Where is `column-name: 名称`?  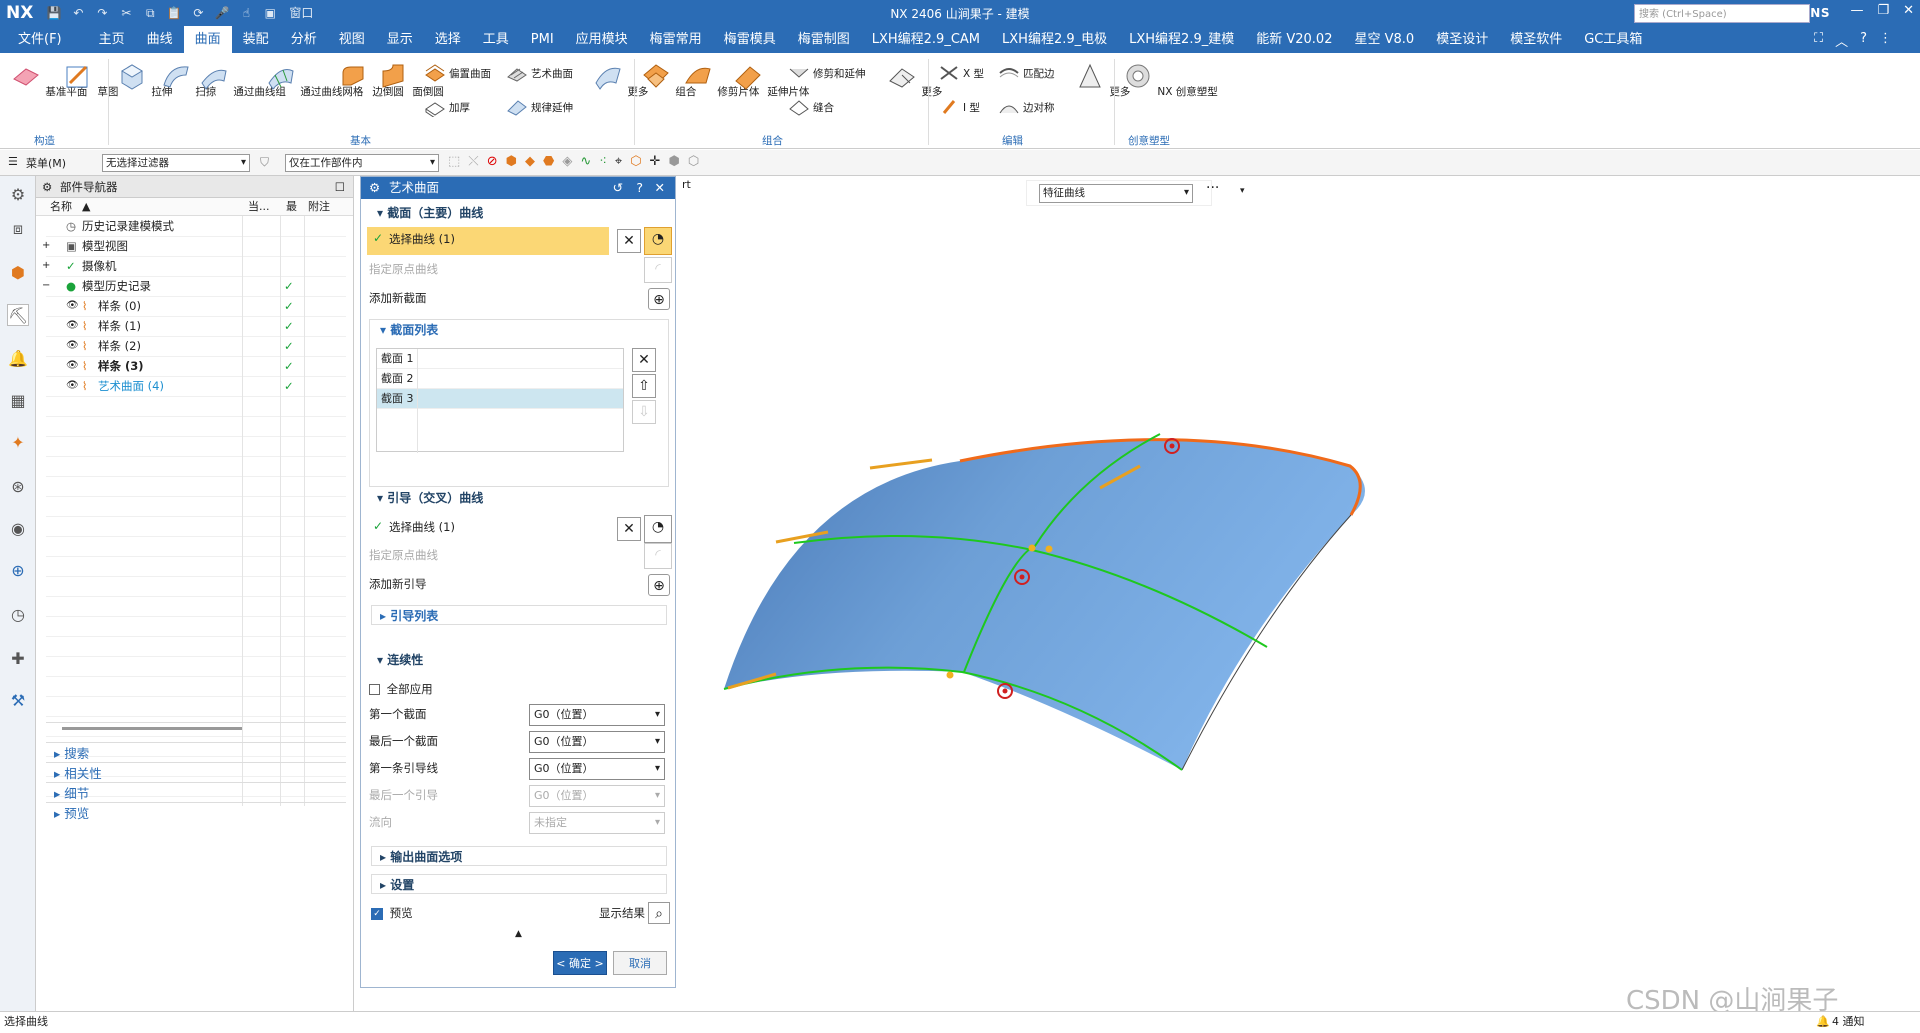 column-name: 名称 is located at coordinates (61, 207).